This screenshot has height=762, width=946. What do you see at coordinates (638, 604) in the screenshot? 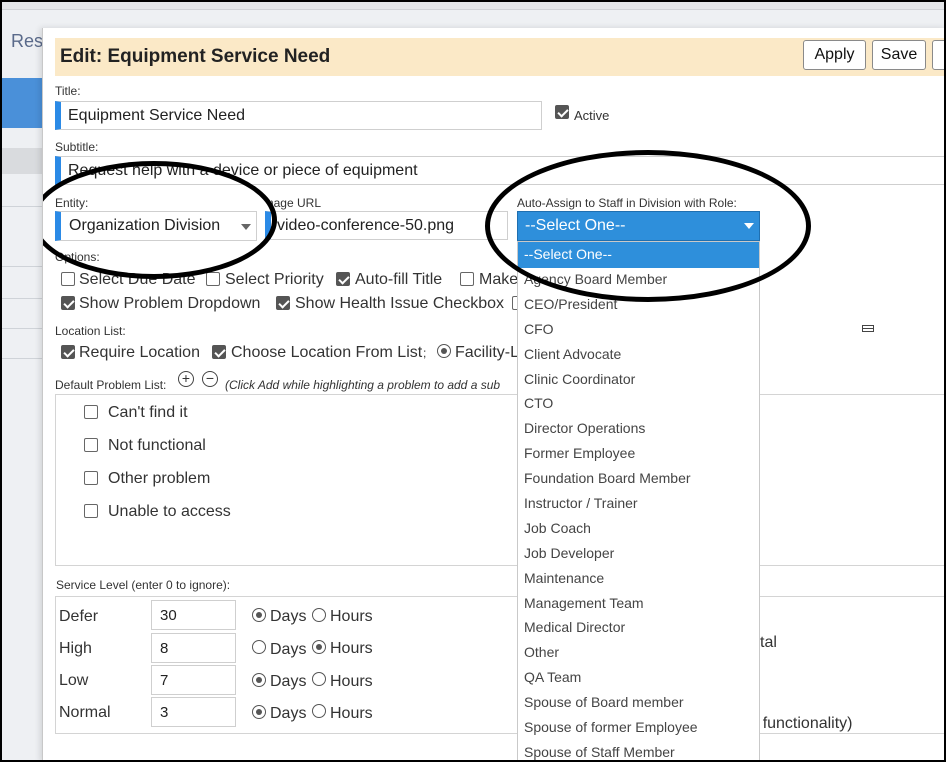
I see `role-option: Management Team` at bounding box center [638, 604].